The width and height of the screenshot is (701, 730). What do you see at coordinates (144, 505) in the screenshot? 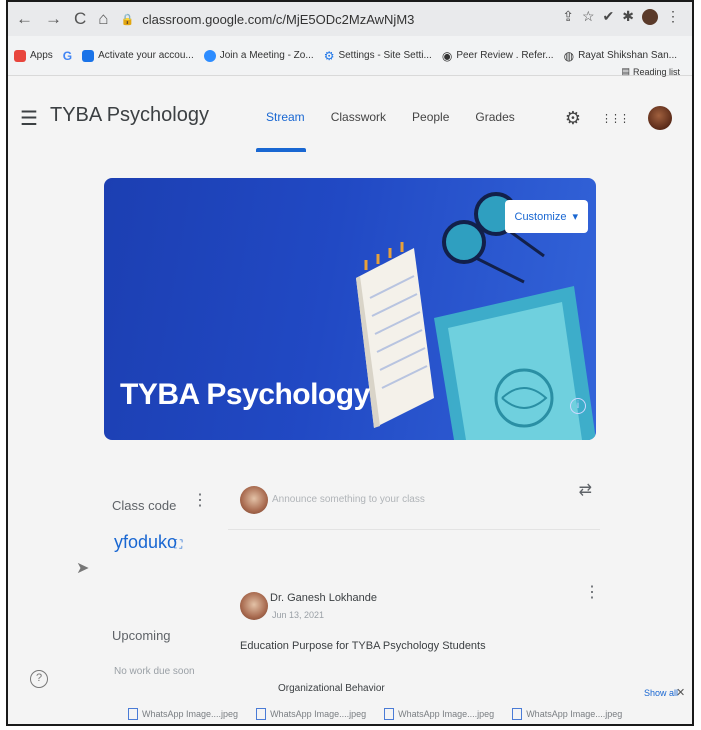
I see `class-code-label: Class code` at bounding box center [144, 505].